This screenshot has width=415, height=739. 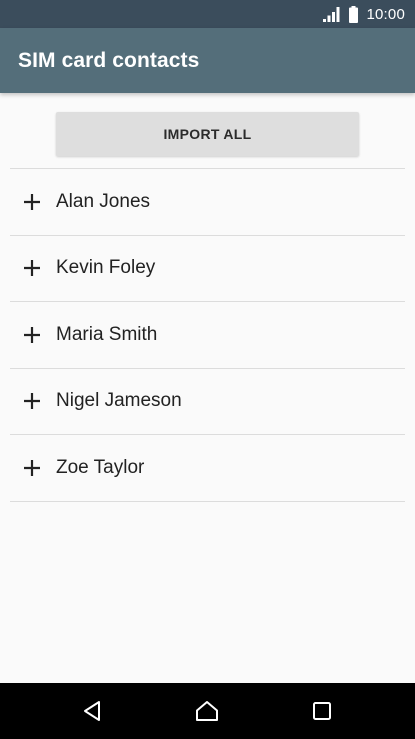 I want to click on back-icon, so click(x=92, y=711).